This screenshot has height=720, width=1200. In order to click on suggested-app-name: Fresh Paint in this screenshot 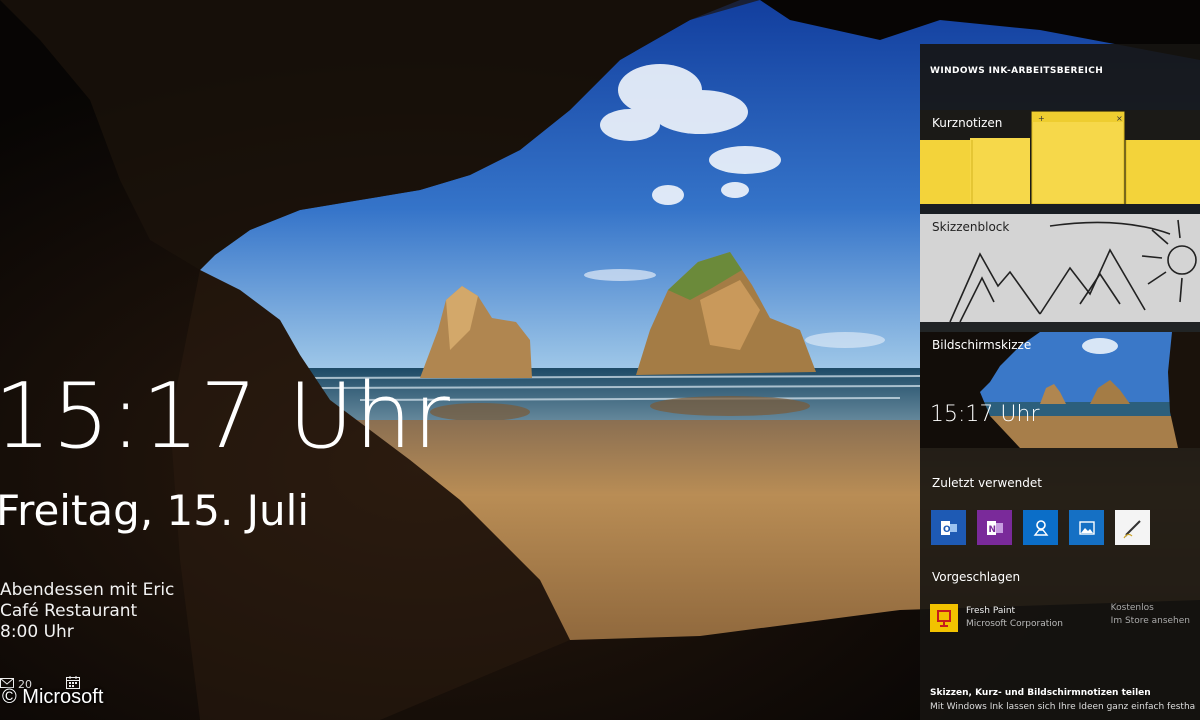, I will do `click(991, 611)`.